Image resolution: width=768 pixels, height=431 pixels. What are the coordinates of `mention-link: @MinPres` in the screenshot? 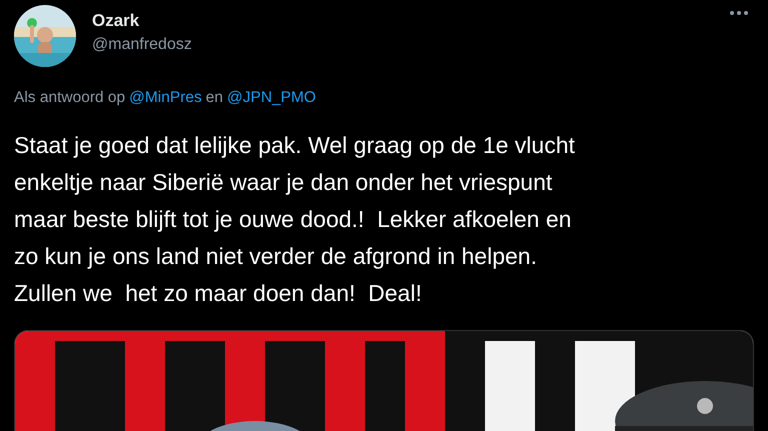 It's located at (165, 98).